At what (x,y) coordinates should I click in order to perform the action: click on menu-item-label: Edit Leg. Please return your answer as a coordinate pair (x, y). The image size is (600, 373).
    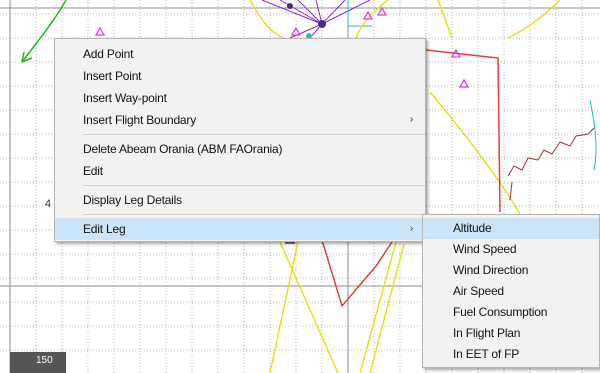
    Looking at the image, I should click on (104, 229).